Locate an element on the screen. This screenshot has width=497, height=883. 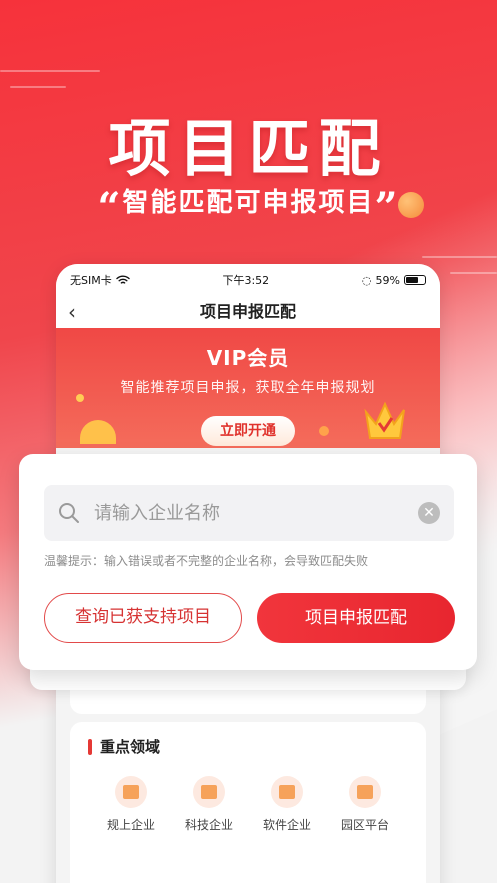
nav-bar: ‹ 项目申报匹配 is located at coordinates (248, 312).